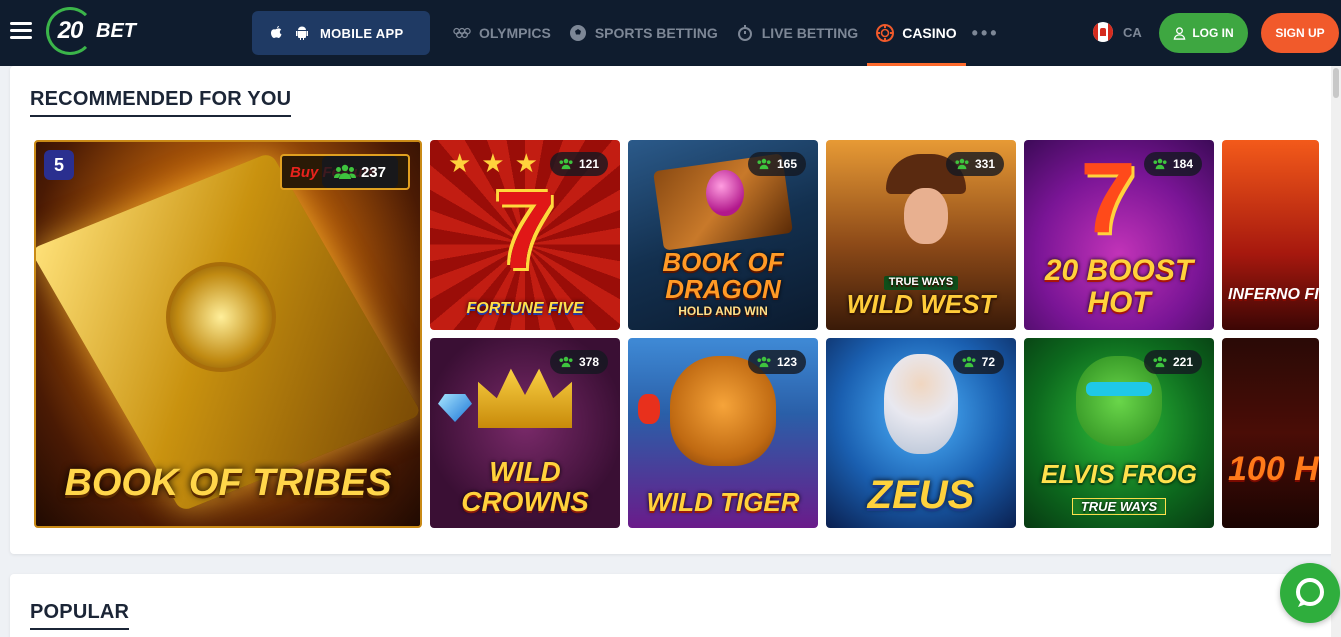 The width and height of the screenshot is (1341, 637). What do you see at coordinates (786, 362) in the screenshot?
I see `player-count: 123` at bounding box center [786, 362].